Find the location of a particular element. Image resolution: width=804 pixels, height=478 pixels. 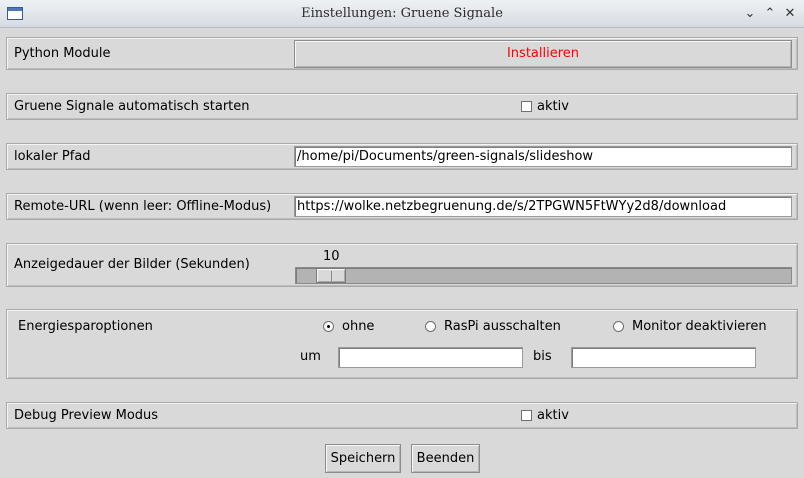

autostart-label: Gruene Signale automatisch starten is located at coordinates (132, 106).